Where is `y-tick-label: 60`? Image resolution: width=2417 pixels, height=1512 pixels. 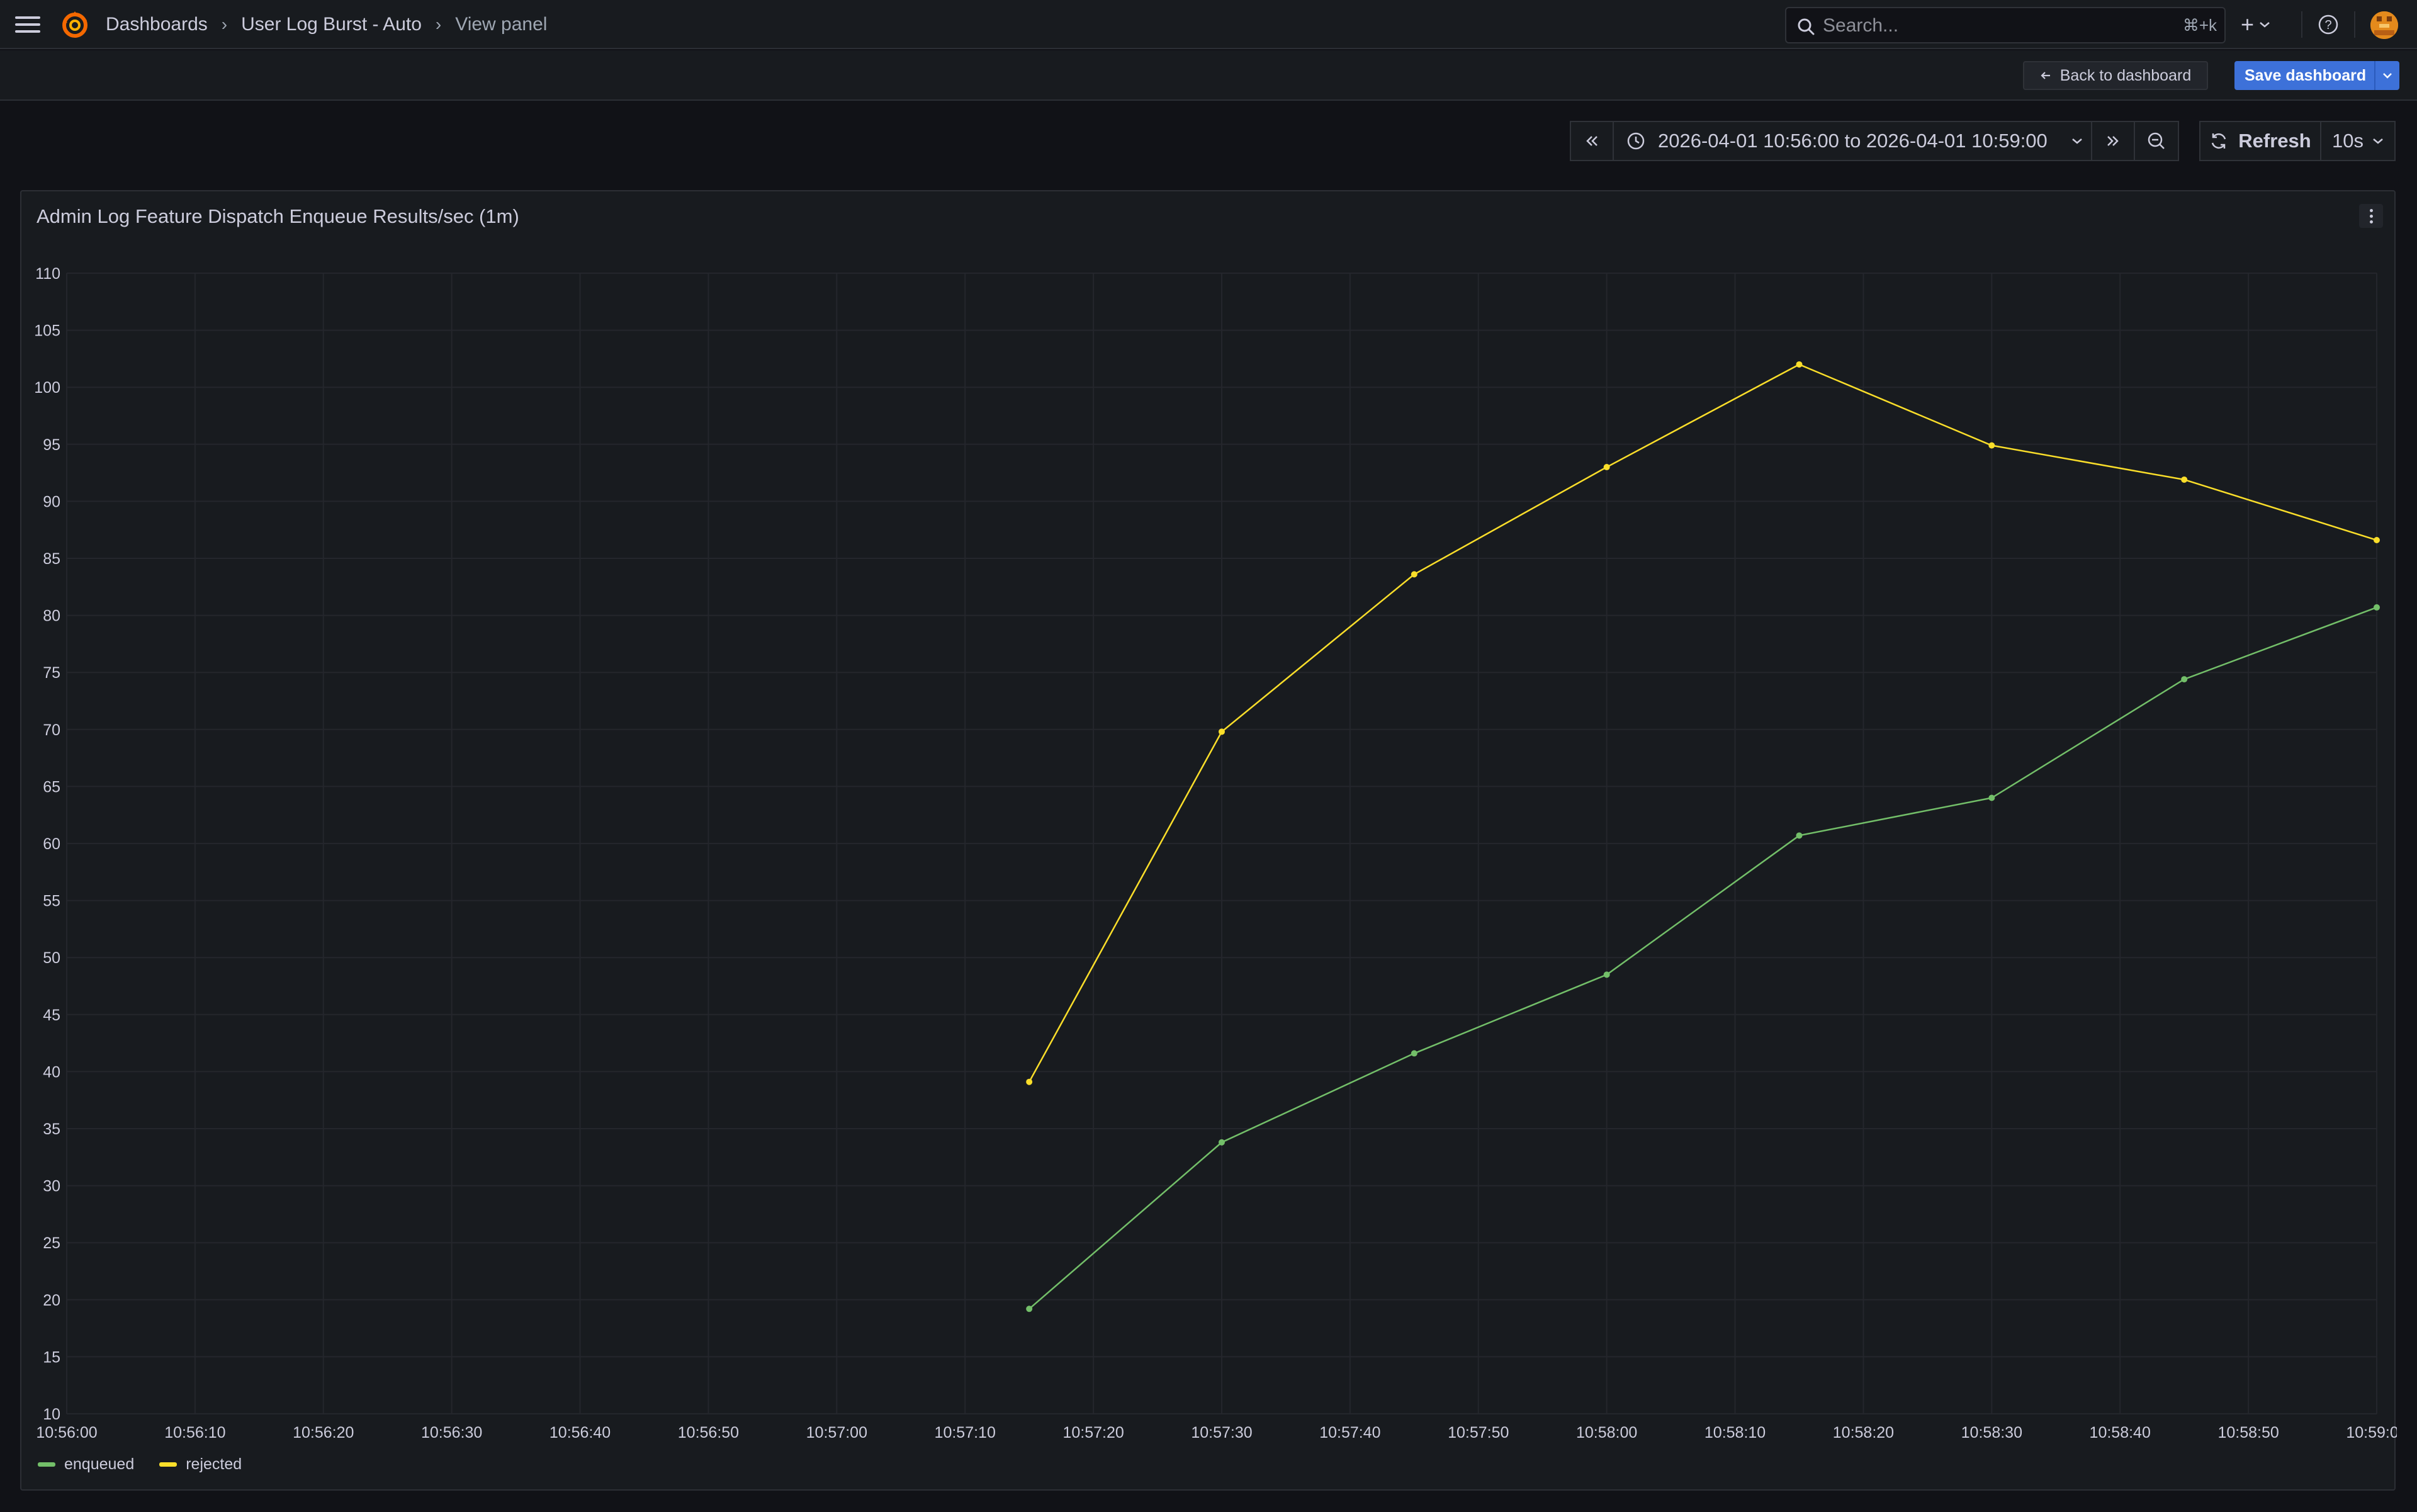 y-tick-label: 60 is located at coordinates (51, 844).